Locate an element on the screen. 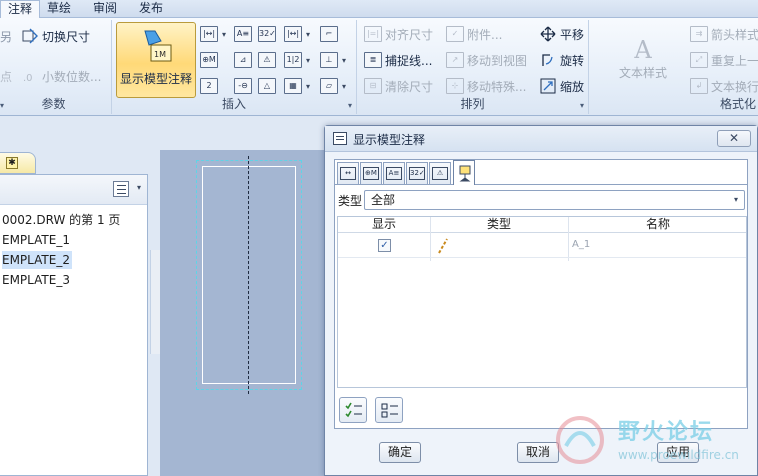  tab-geometric-tolerances: ⊕M is located at coordinates (371, 173).